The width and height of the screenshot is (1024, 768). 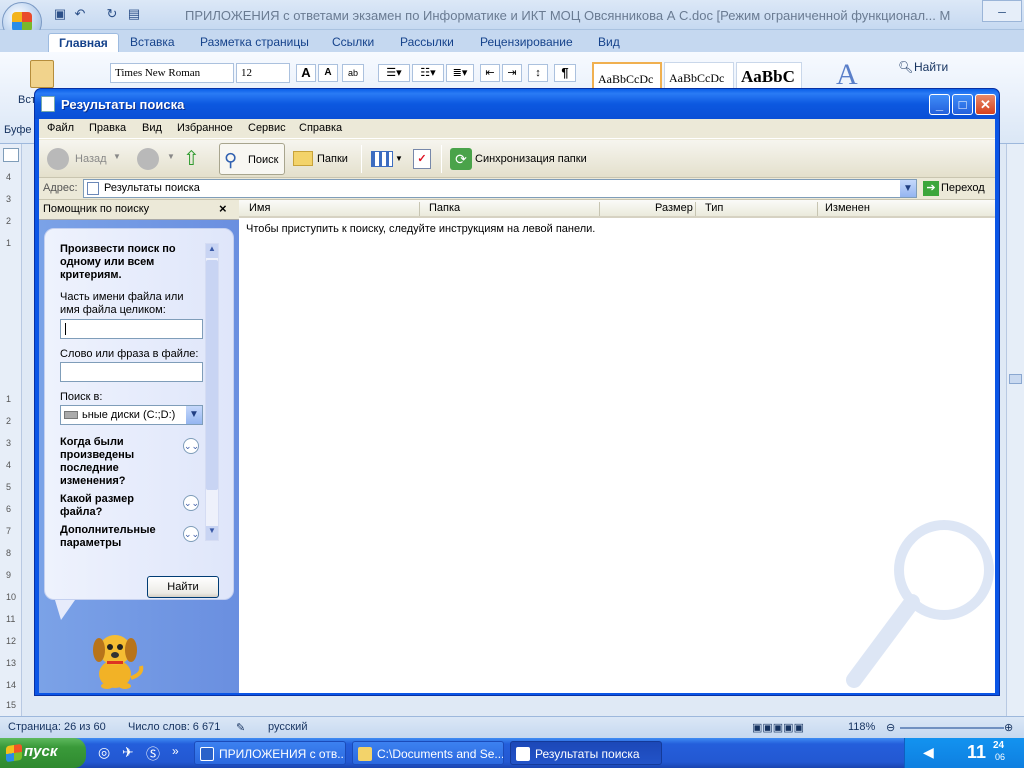 What do you see at coordinates (212, 251) in the screenshot?
I see `scroll-up-icon: ▲` at bounding box center [212, 251].